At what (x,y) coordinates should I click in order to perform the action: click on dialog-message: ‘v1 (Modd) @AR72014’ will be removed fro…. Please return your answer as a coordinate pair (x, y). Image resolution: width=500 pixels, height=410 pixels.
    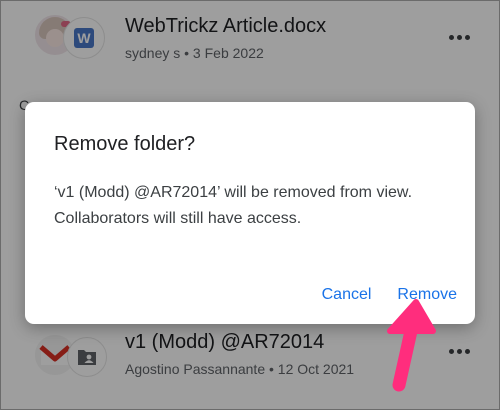
    Looking at the image, I should click on (254, 206).